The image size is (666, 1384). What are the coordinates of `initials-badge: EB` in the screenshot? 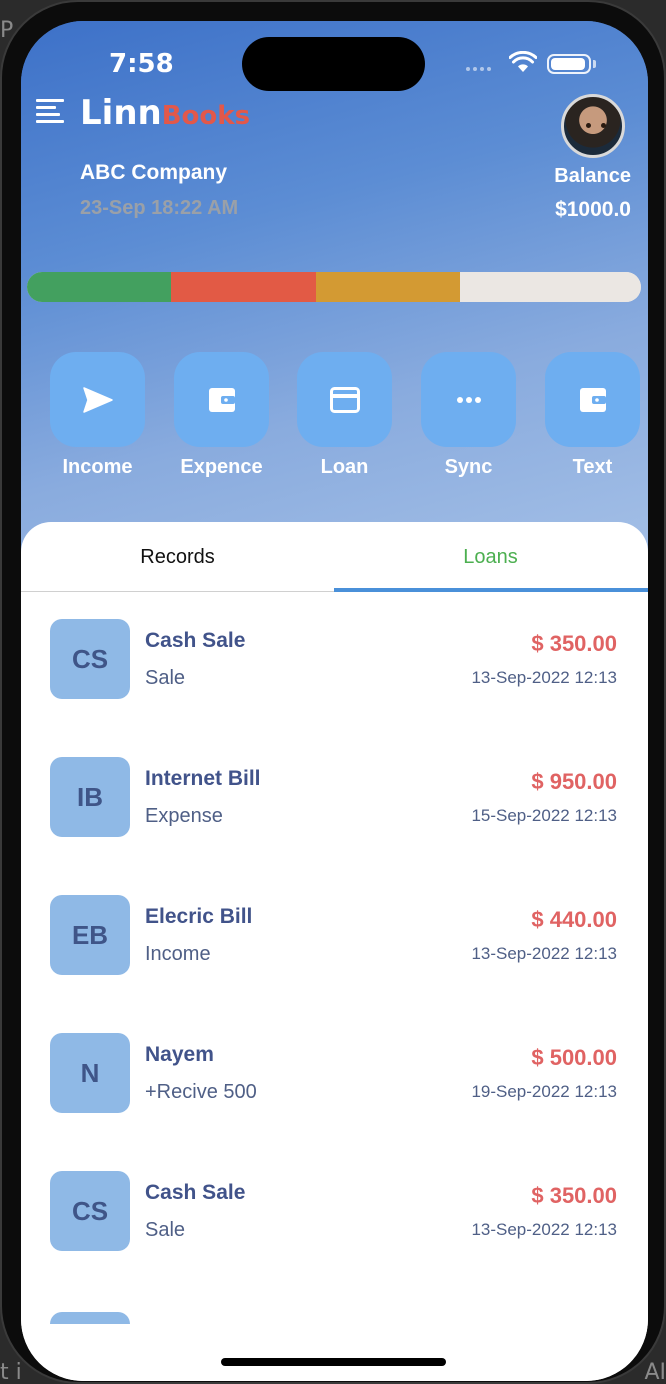 It's located at (90, 935).